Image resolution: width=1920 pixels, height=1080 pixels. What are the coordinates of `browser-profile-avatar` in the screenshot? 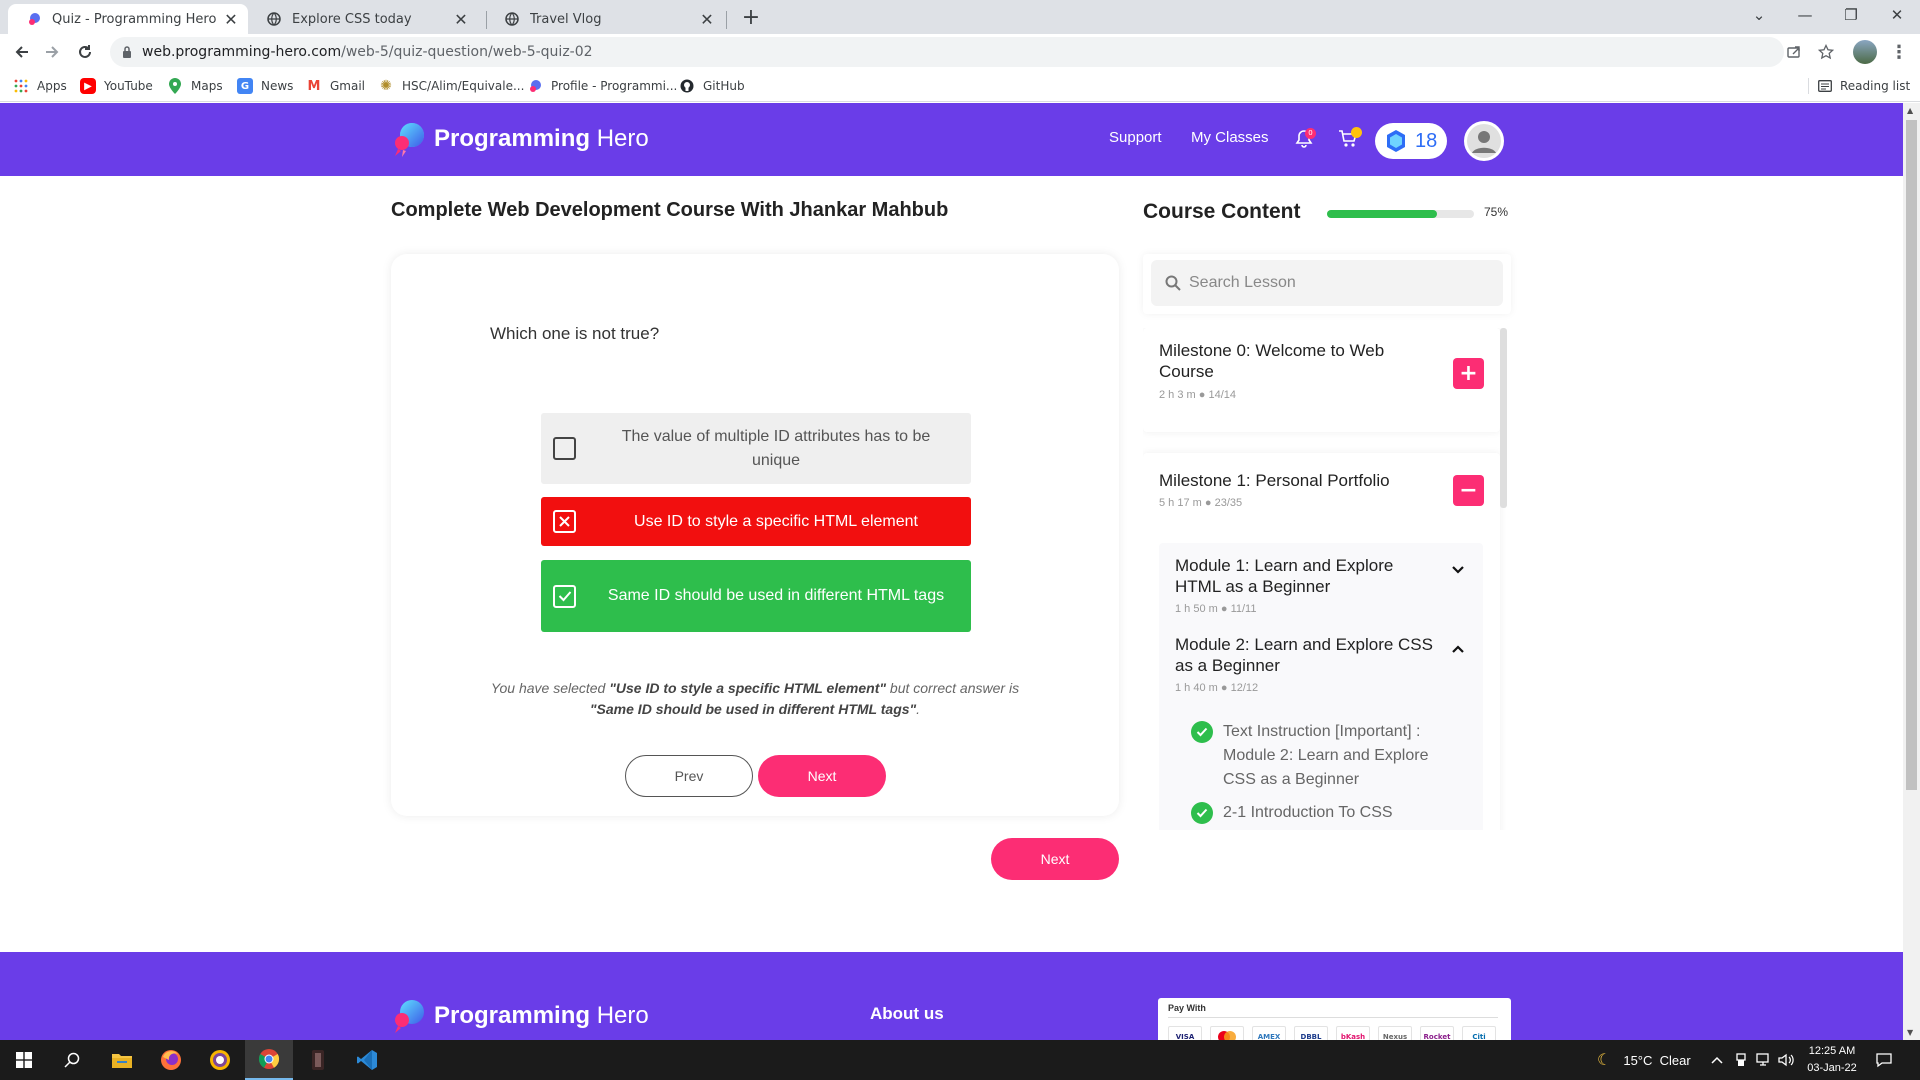 It's located at (1865, 52).